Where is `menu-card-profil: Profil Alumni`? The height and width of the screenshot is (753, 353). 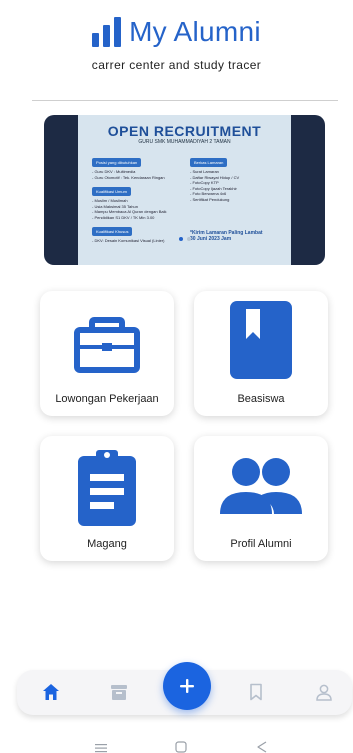 menu-card-profil: Profil Alumni is located at coordinates (261, 498).